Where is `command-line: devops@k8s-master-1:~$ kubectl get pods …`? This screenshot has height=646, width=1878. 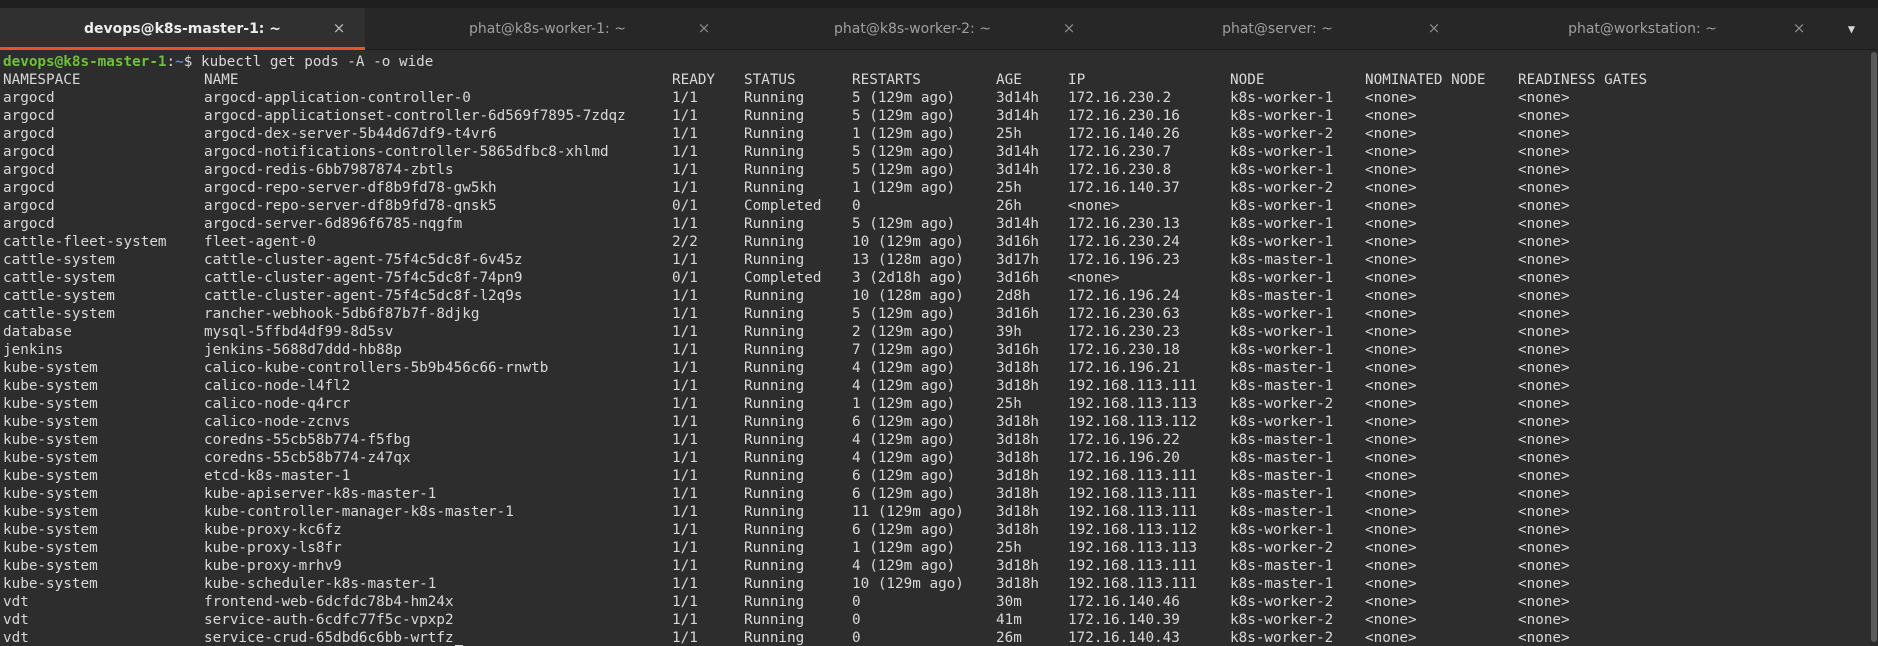
command-line: devops@k8s-master-1:~$ kubectl get pods … is located at coordinates (940, 62).